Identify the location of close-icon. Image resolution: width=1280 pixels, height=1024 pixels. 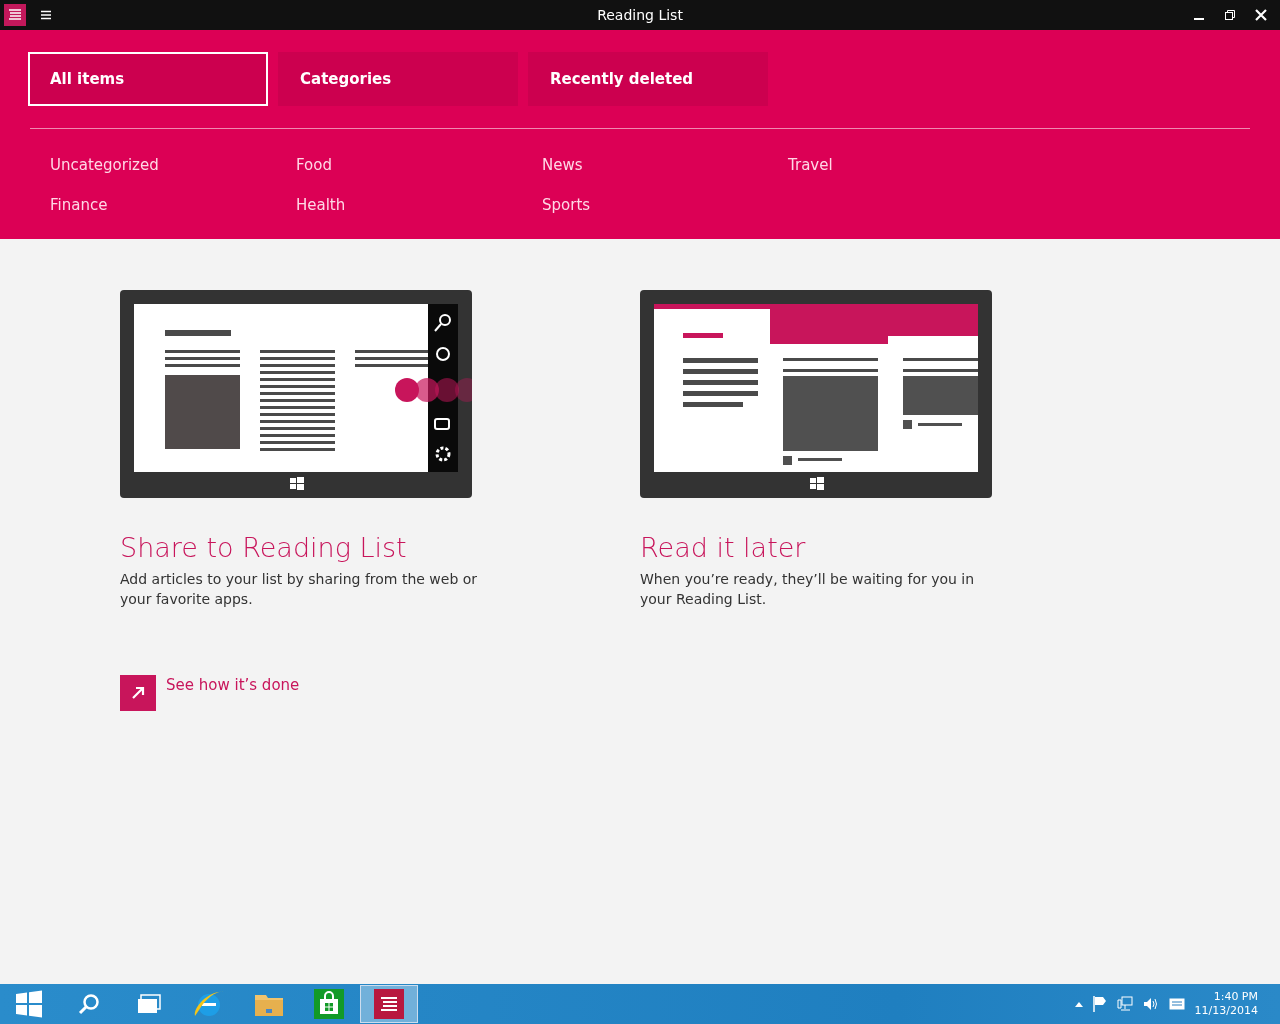
(1260, 15).